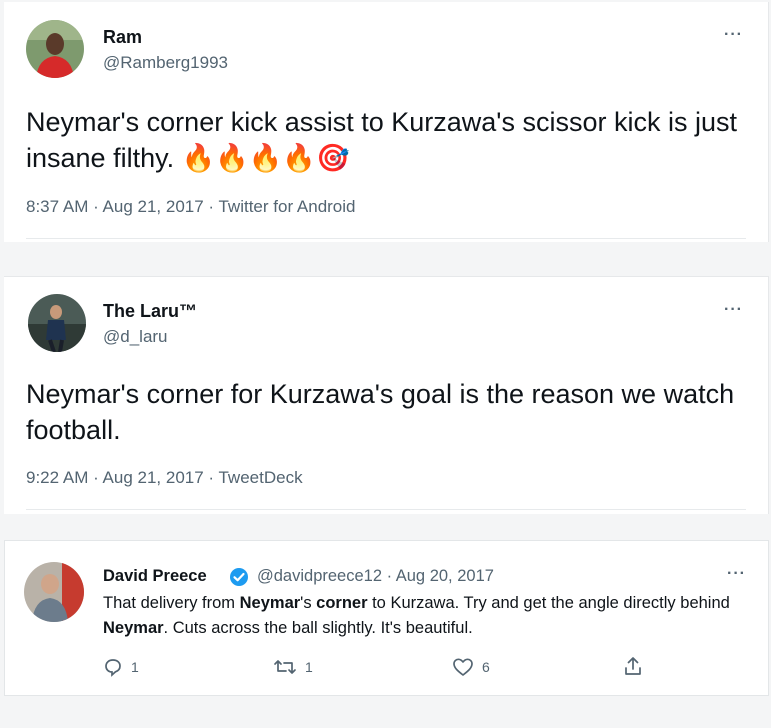  Describe the element at coordinates (150, 311) in the screenshot. I see `author-name: The Laru™` at that location.